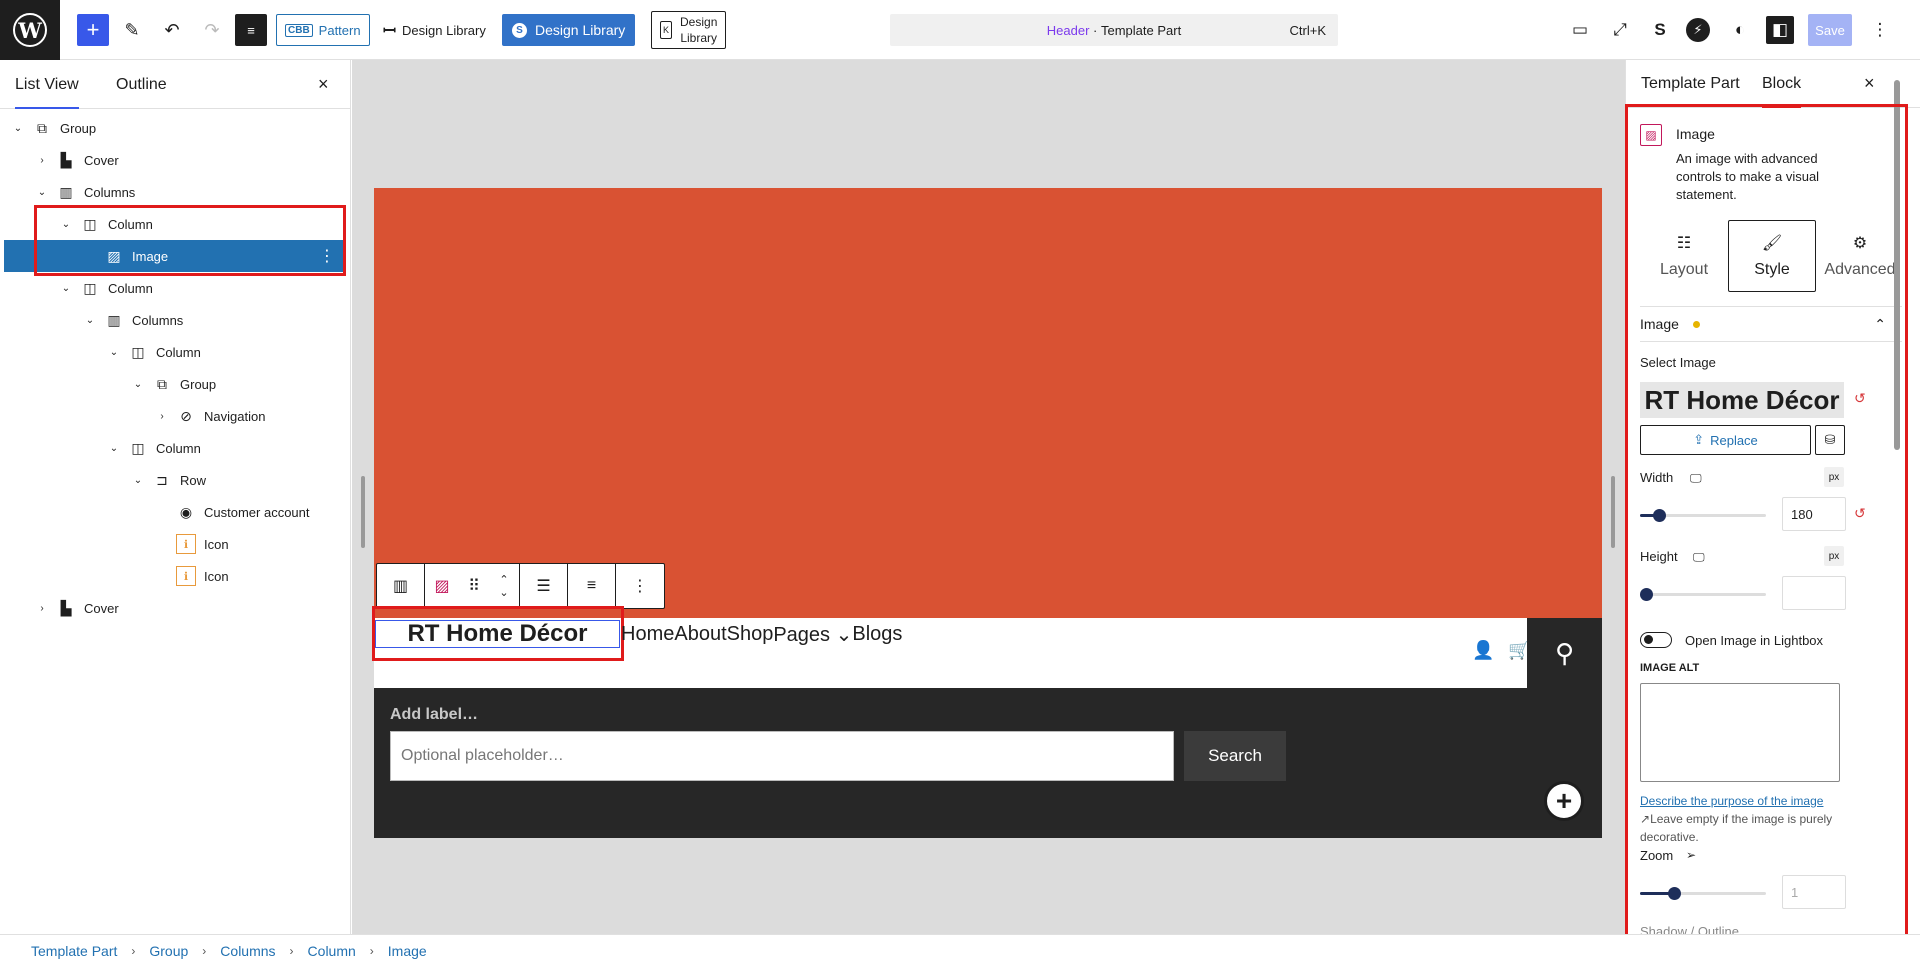  I want to click on parent-column-button: ▥, so click(401, 586).